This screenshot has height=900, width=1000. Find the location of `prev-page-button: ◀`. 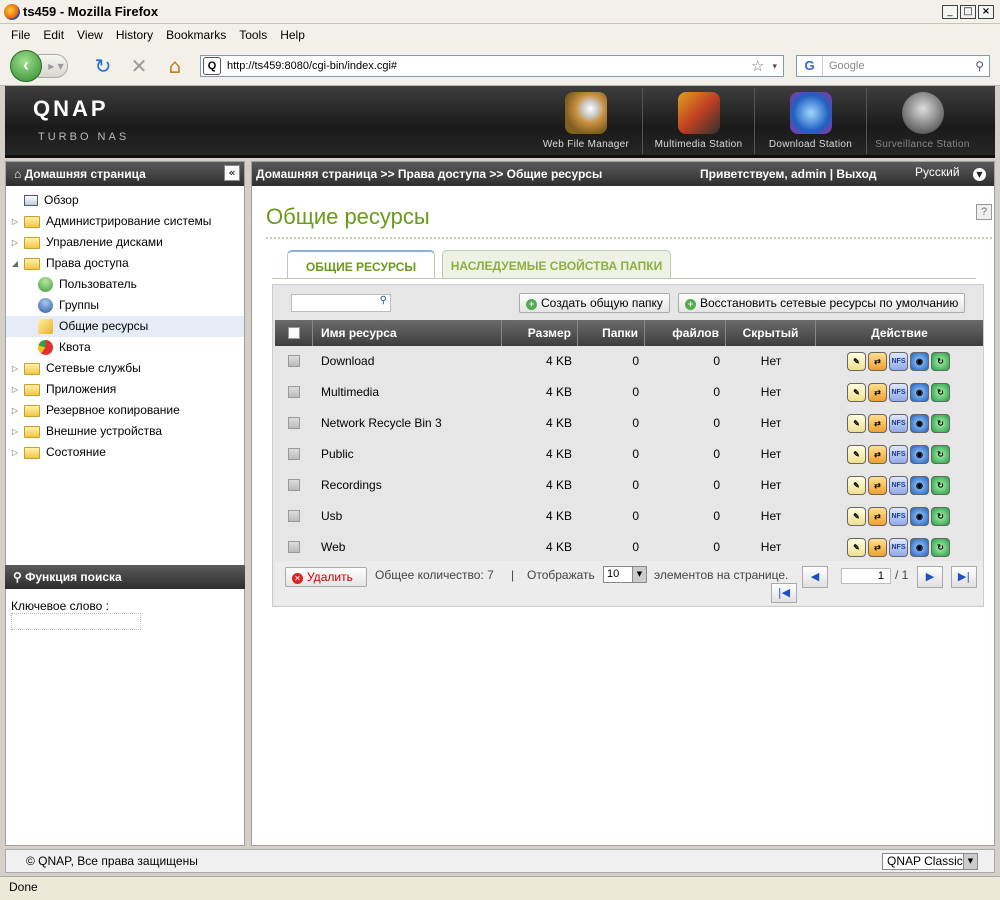

prev-page-button: ◀ is located at coordinates (815, 577).